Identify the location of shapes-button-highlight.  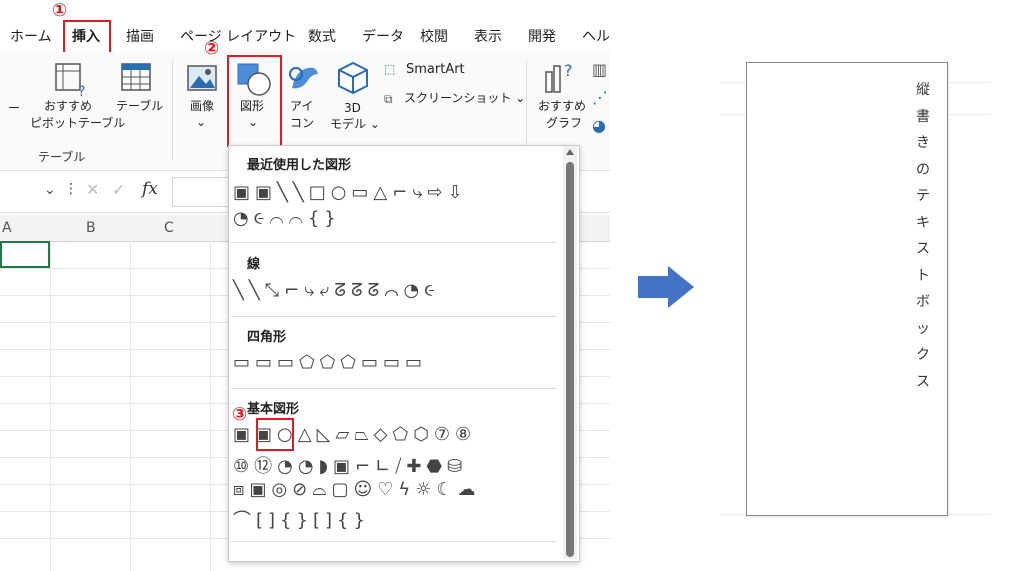
(254, 101).